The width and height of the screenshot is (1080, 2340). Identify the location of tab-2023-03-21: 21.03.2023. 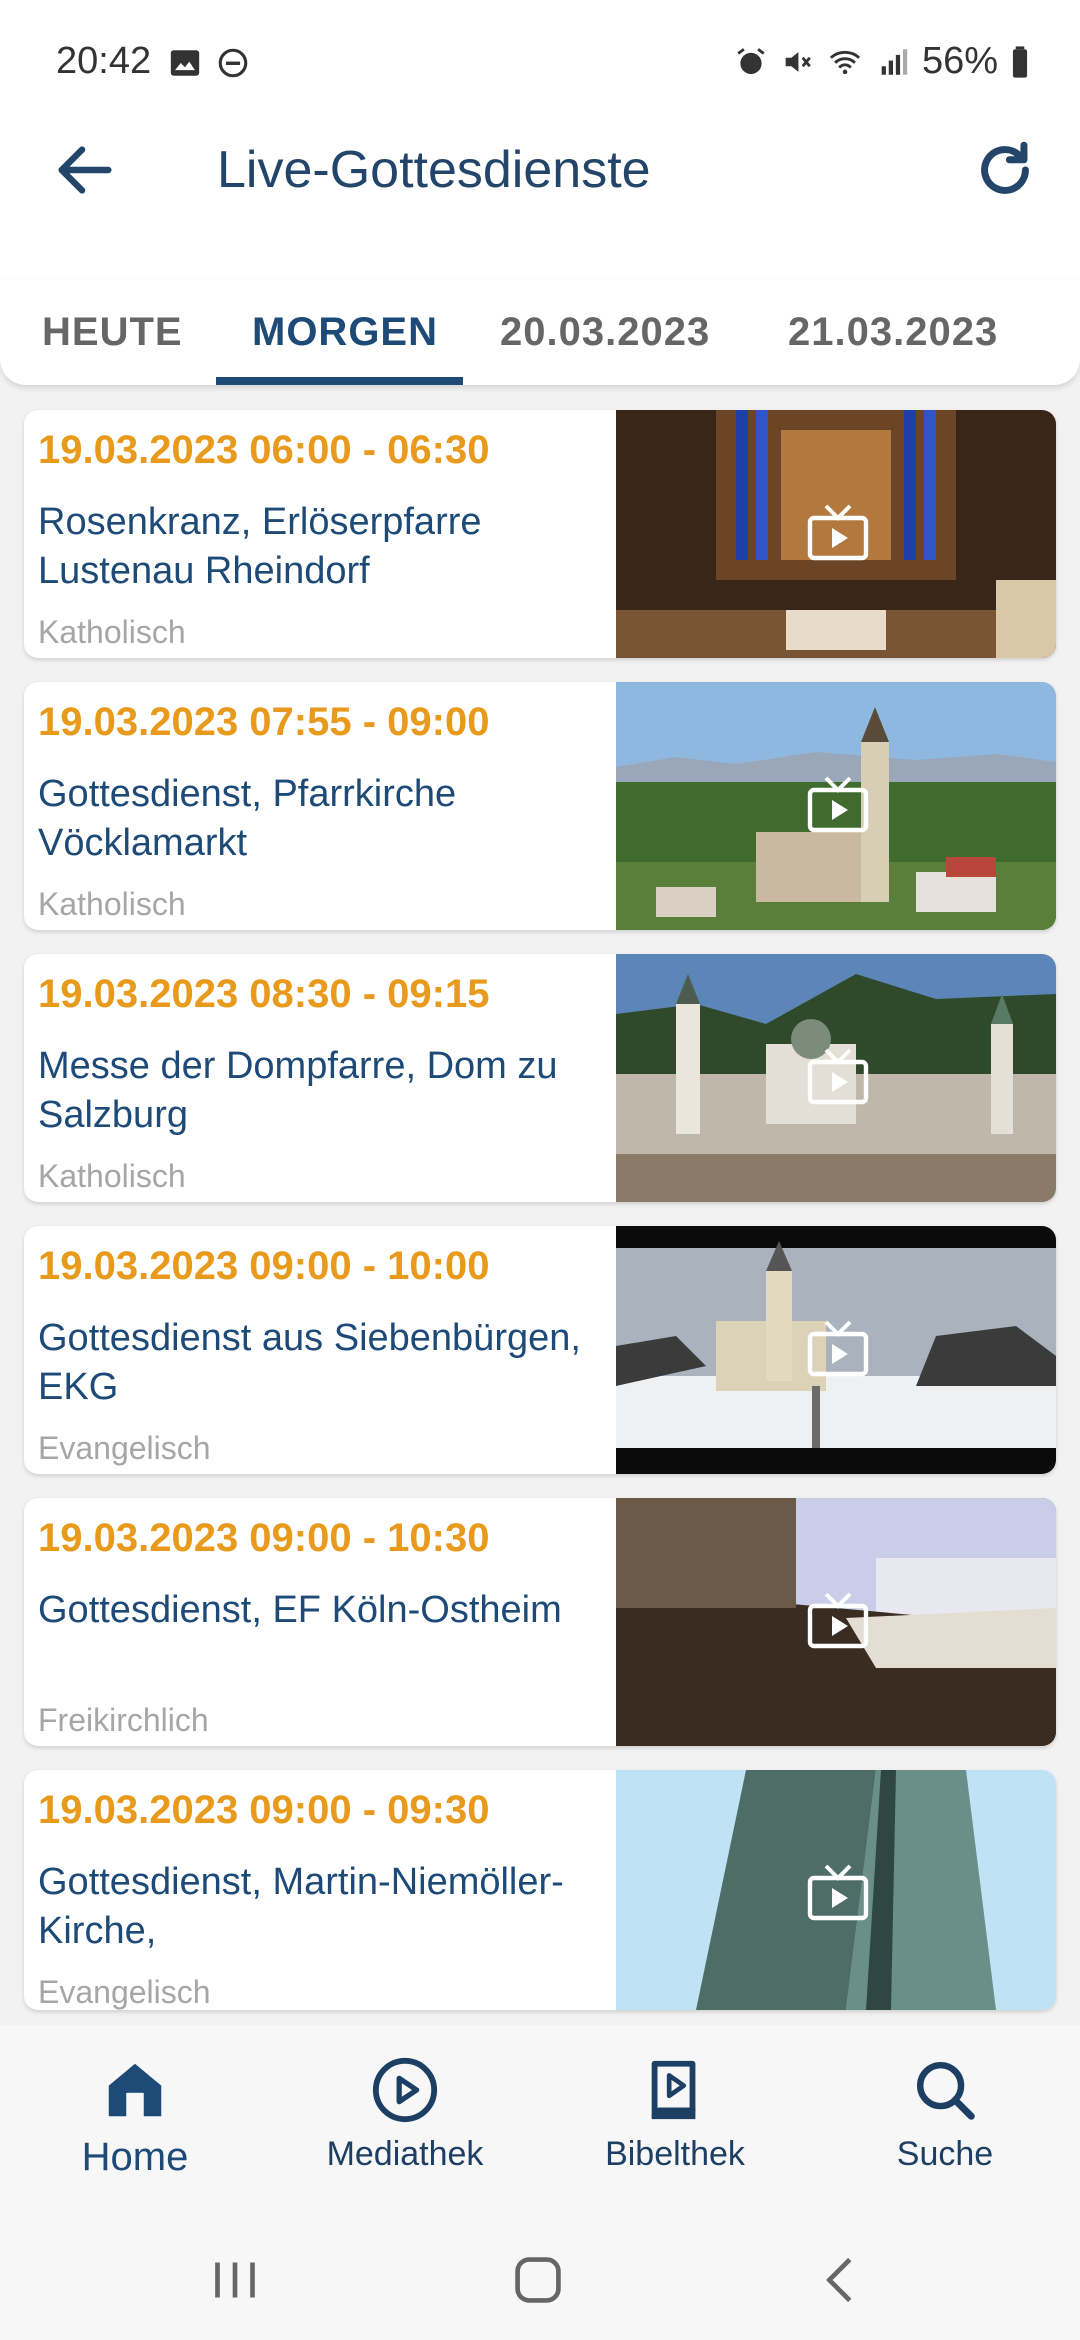
(893, 332).